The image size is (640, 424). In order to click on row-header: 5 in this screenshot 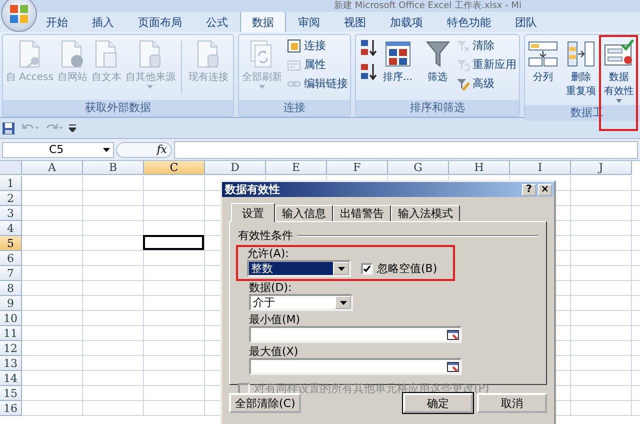, I will do `click(11, 243)`.